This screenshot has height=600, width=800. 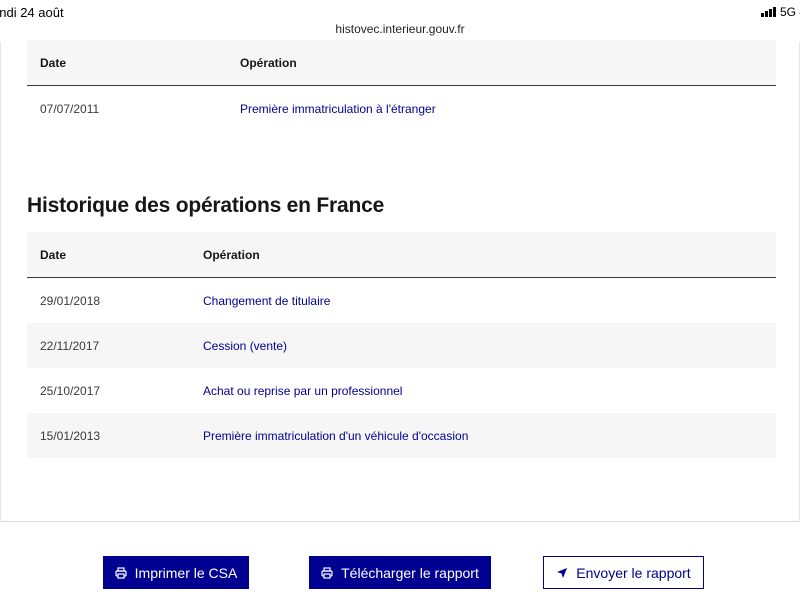 I want to click on address-bar: histovec.interieur.gouv.fr, so click(x=400, y=32).